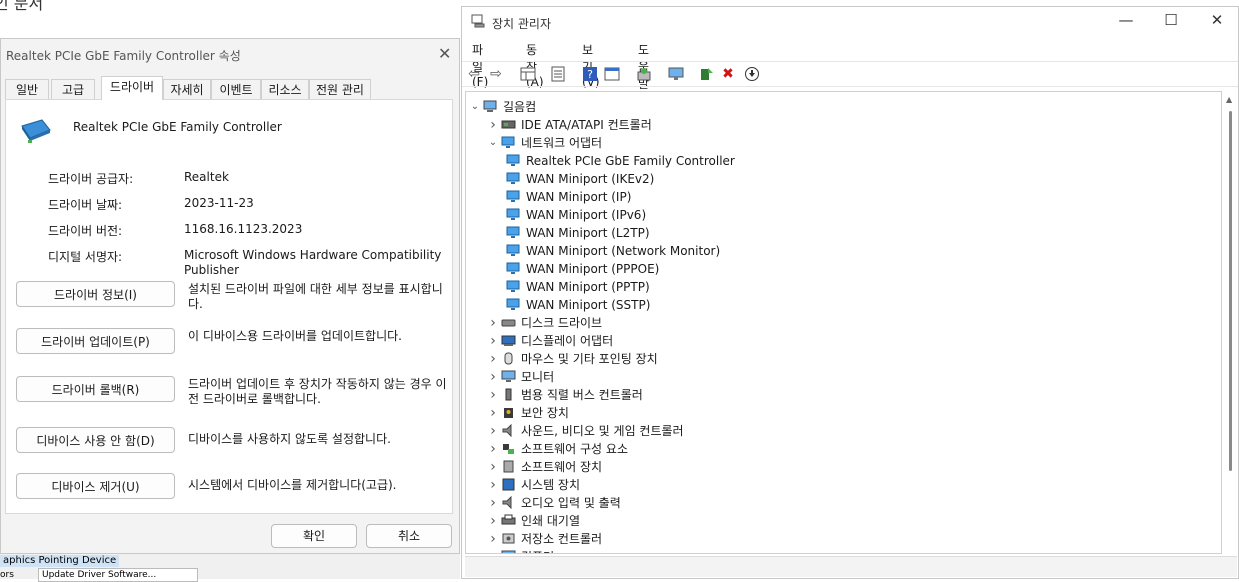 This screenshot has height=582, width=1239. I want to click on field-label: 드라이버 공급자:, so click(91, 179).